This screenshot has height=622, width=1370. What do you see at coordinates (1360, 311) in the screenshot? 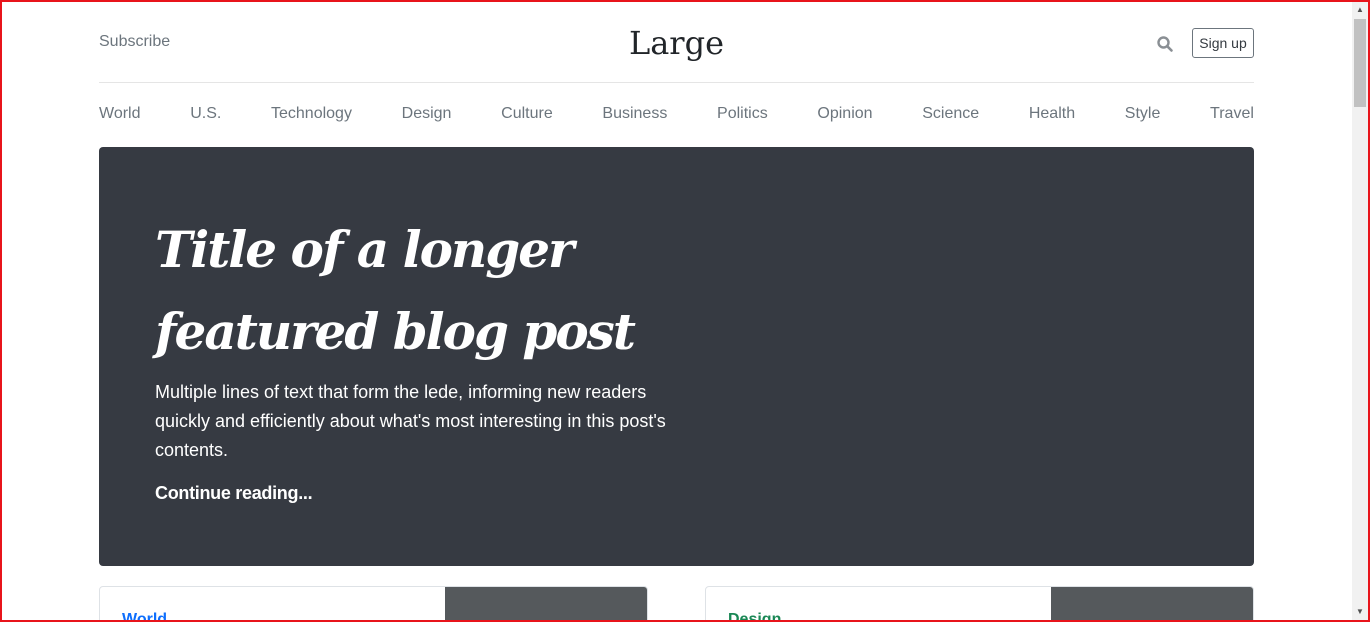
I see `vertical-scrollbar: ▲ ▼` at bounding box center [1360, 311].